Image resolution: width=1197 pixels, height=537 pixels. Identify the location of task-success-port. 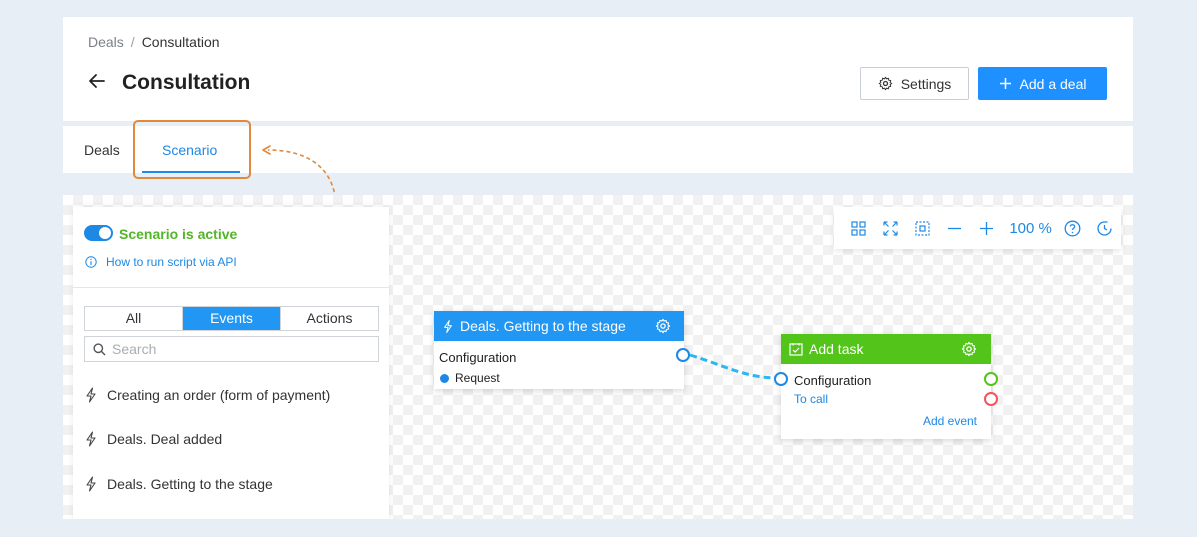
(991, 379).